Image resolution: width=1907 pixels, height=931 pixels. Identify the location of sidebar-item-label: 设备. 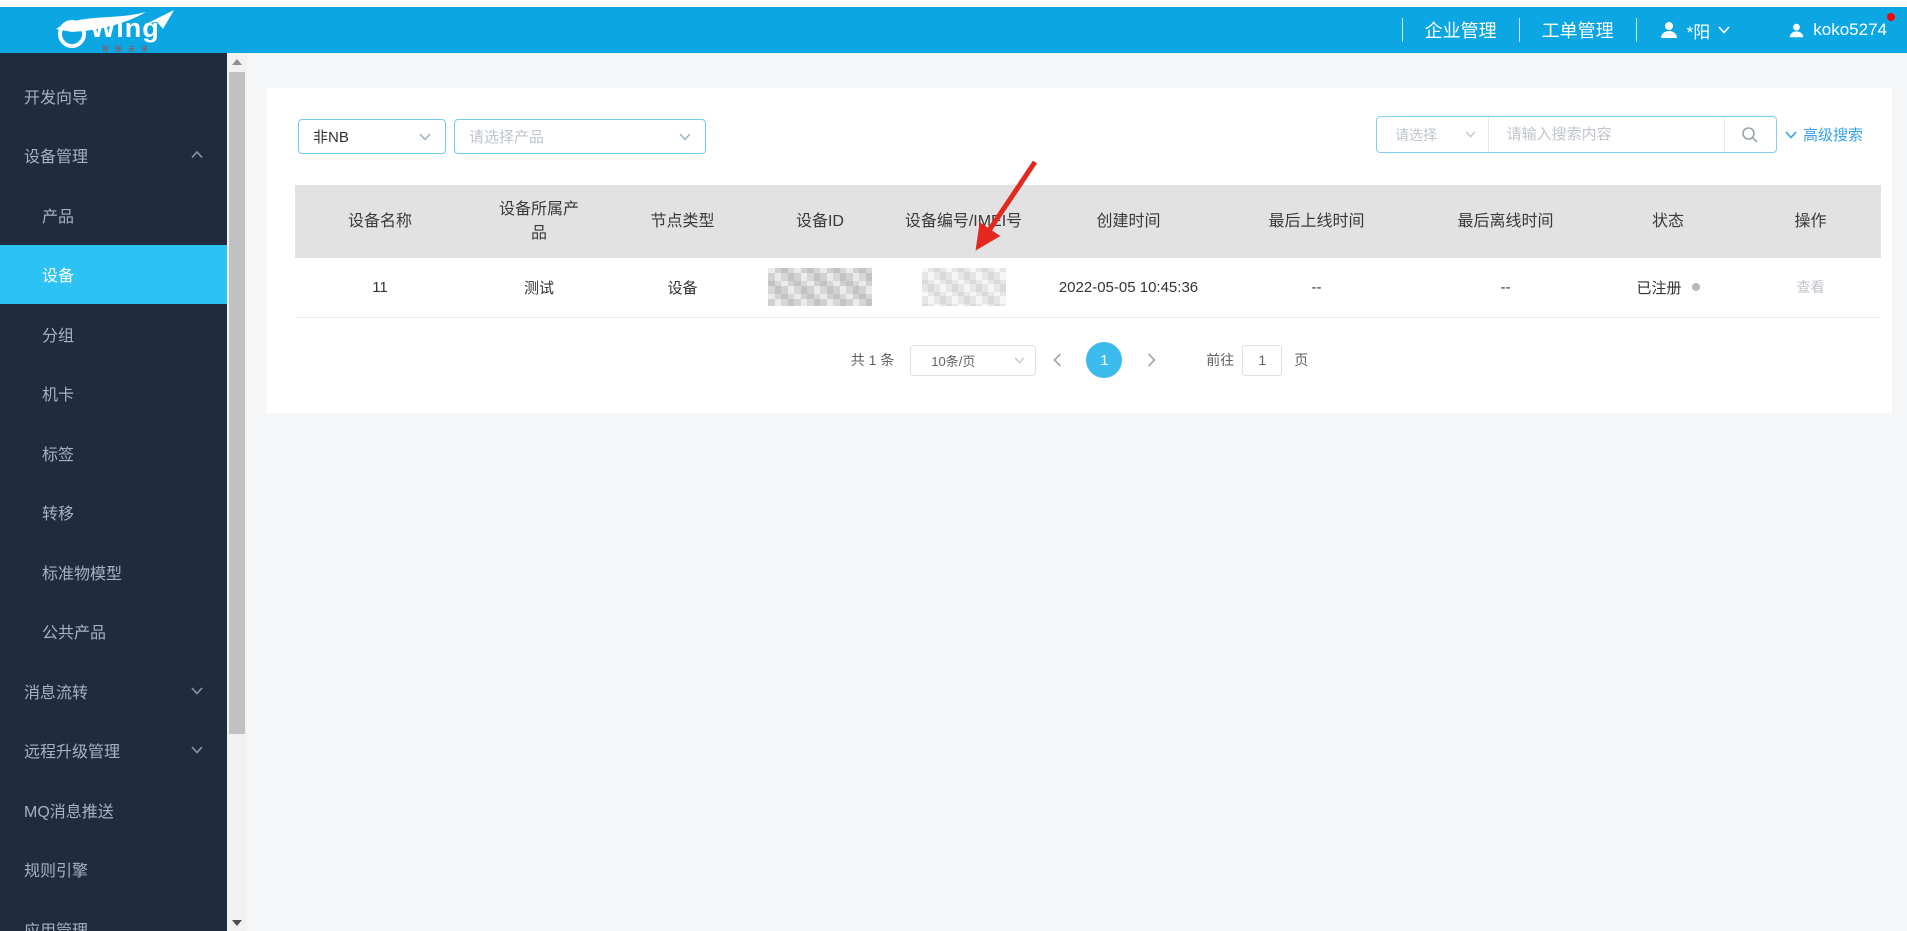
(58, 277).